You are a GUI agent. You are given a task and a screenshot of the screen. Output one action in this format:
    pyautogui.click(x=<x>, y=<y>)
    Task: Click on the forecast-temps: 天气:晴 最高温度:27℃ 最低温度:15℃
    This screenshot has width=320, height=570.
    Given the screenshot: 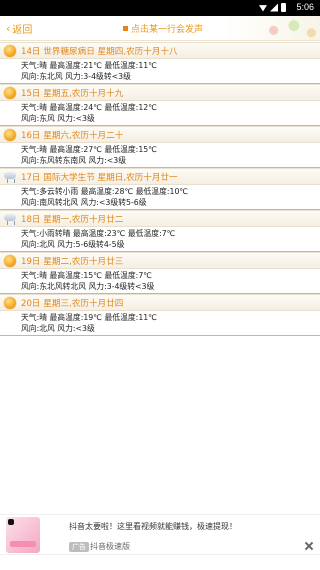 What is the action you would take?
    pyautogui.click(x=89, y=149)
    